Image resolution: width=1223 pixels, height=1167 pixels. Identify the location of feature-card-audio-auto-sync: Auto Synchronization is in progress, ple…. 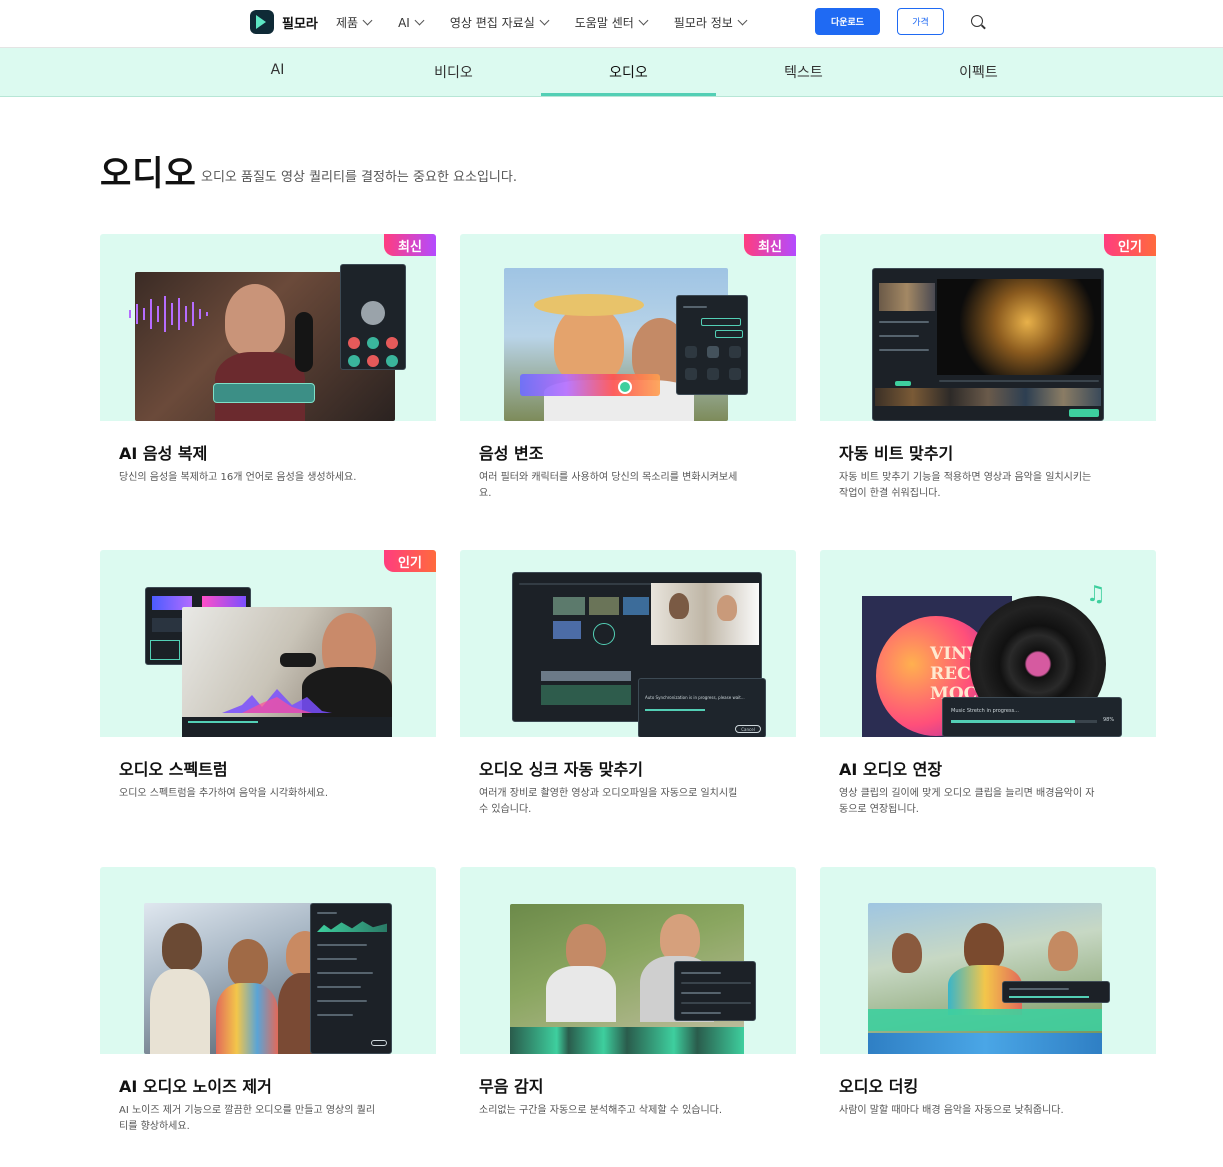
(628, 690).